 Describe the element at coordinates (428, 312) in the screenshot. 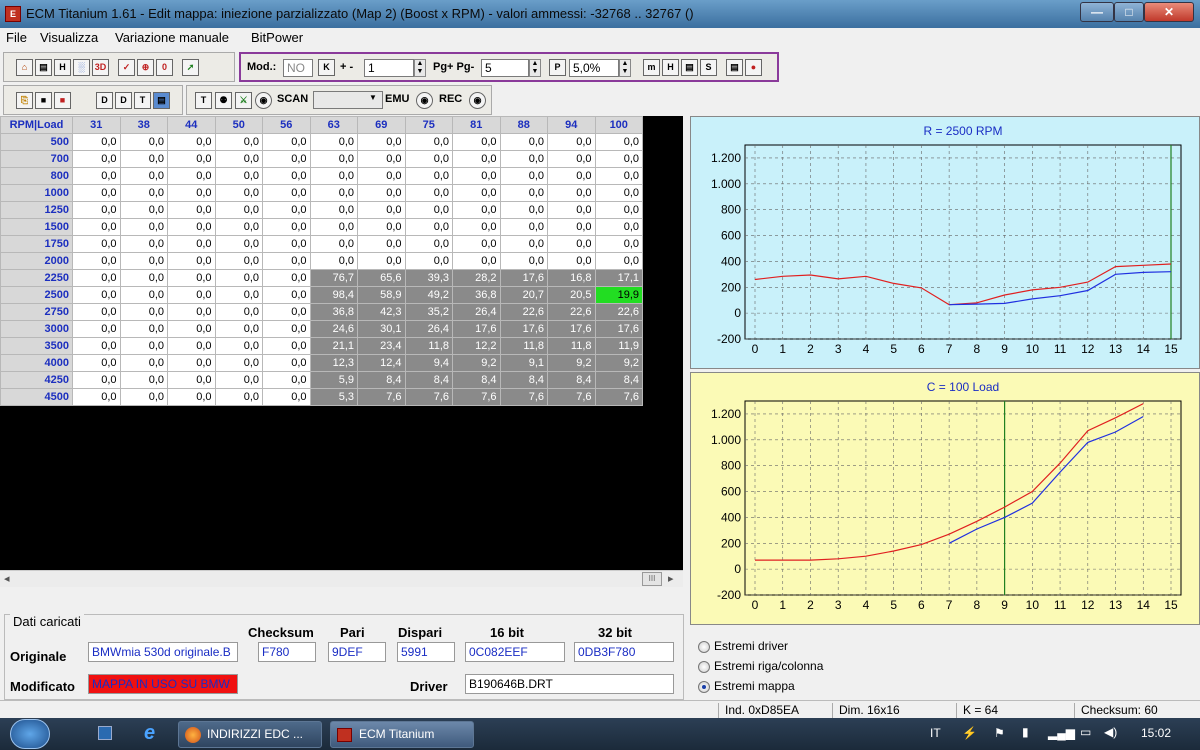

I see `map-cell: 35,2` at that location.